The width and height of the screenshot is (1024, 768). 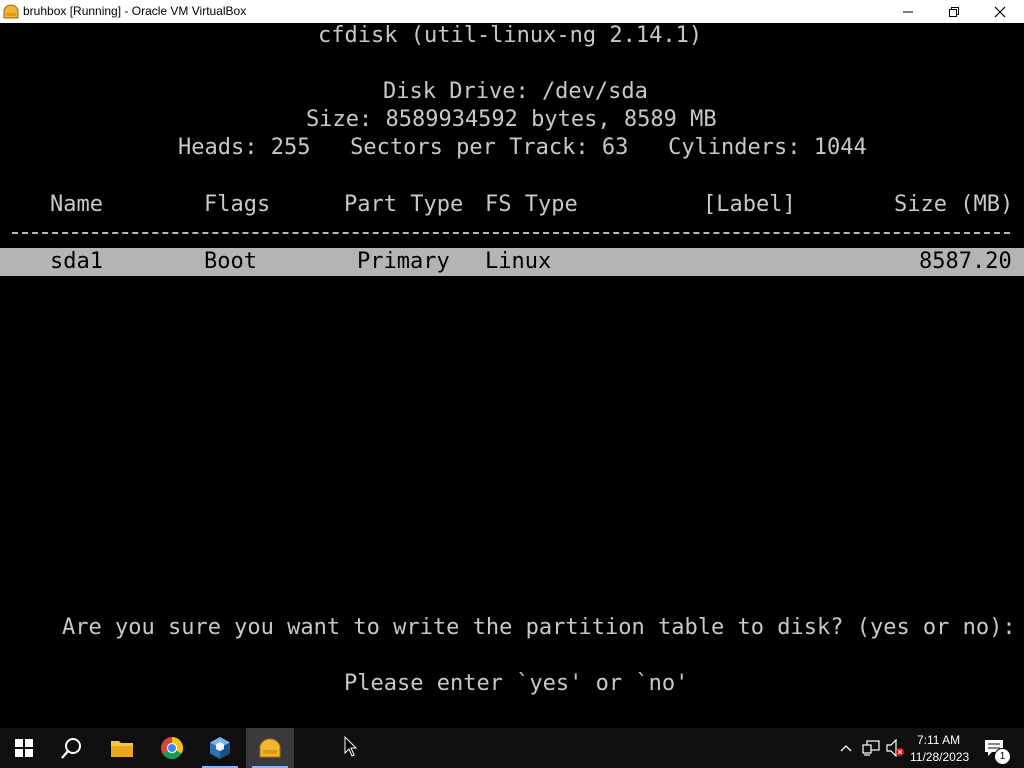 What do you see at coordinates (749, 204) in the screenshot?
I see `column-header-label: [Label]` at bounding box center [749, 204].